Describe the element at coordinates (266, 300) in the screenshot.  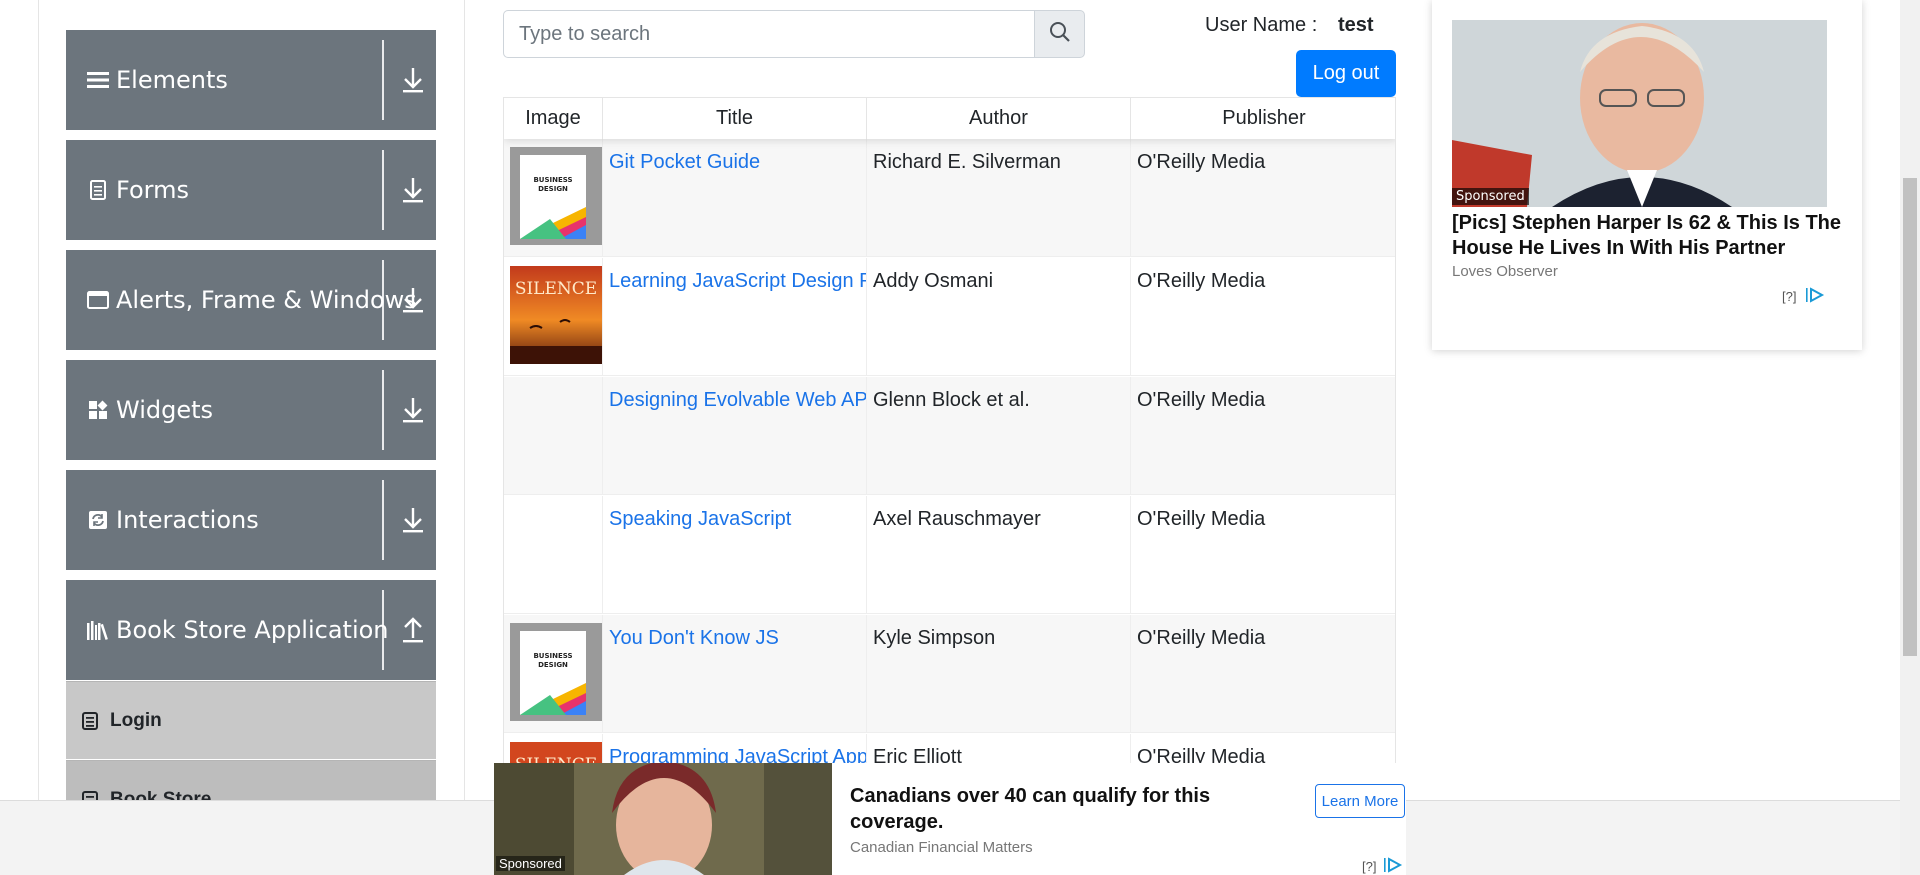
I see `sidebar-group-label: Alerts, Frame & Windows` at that location.